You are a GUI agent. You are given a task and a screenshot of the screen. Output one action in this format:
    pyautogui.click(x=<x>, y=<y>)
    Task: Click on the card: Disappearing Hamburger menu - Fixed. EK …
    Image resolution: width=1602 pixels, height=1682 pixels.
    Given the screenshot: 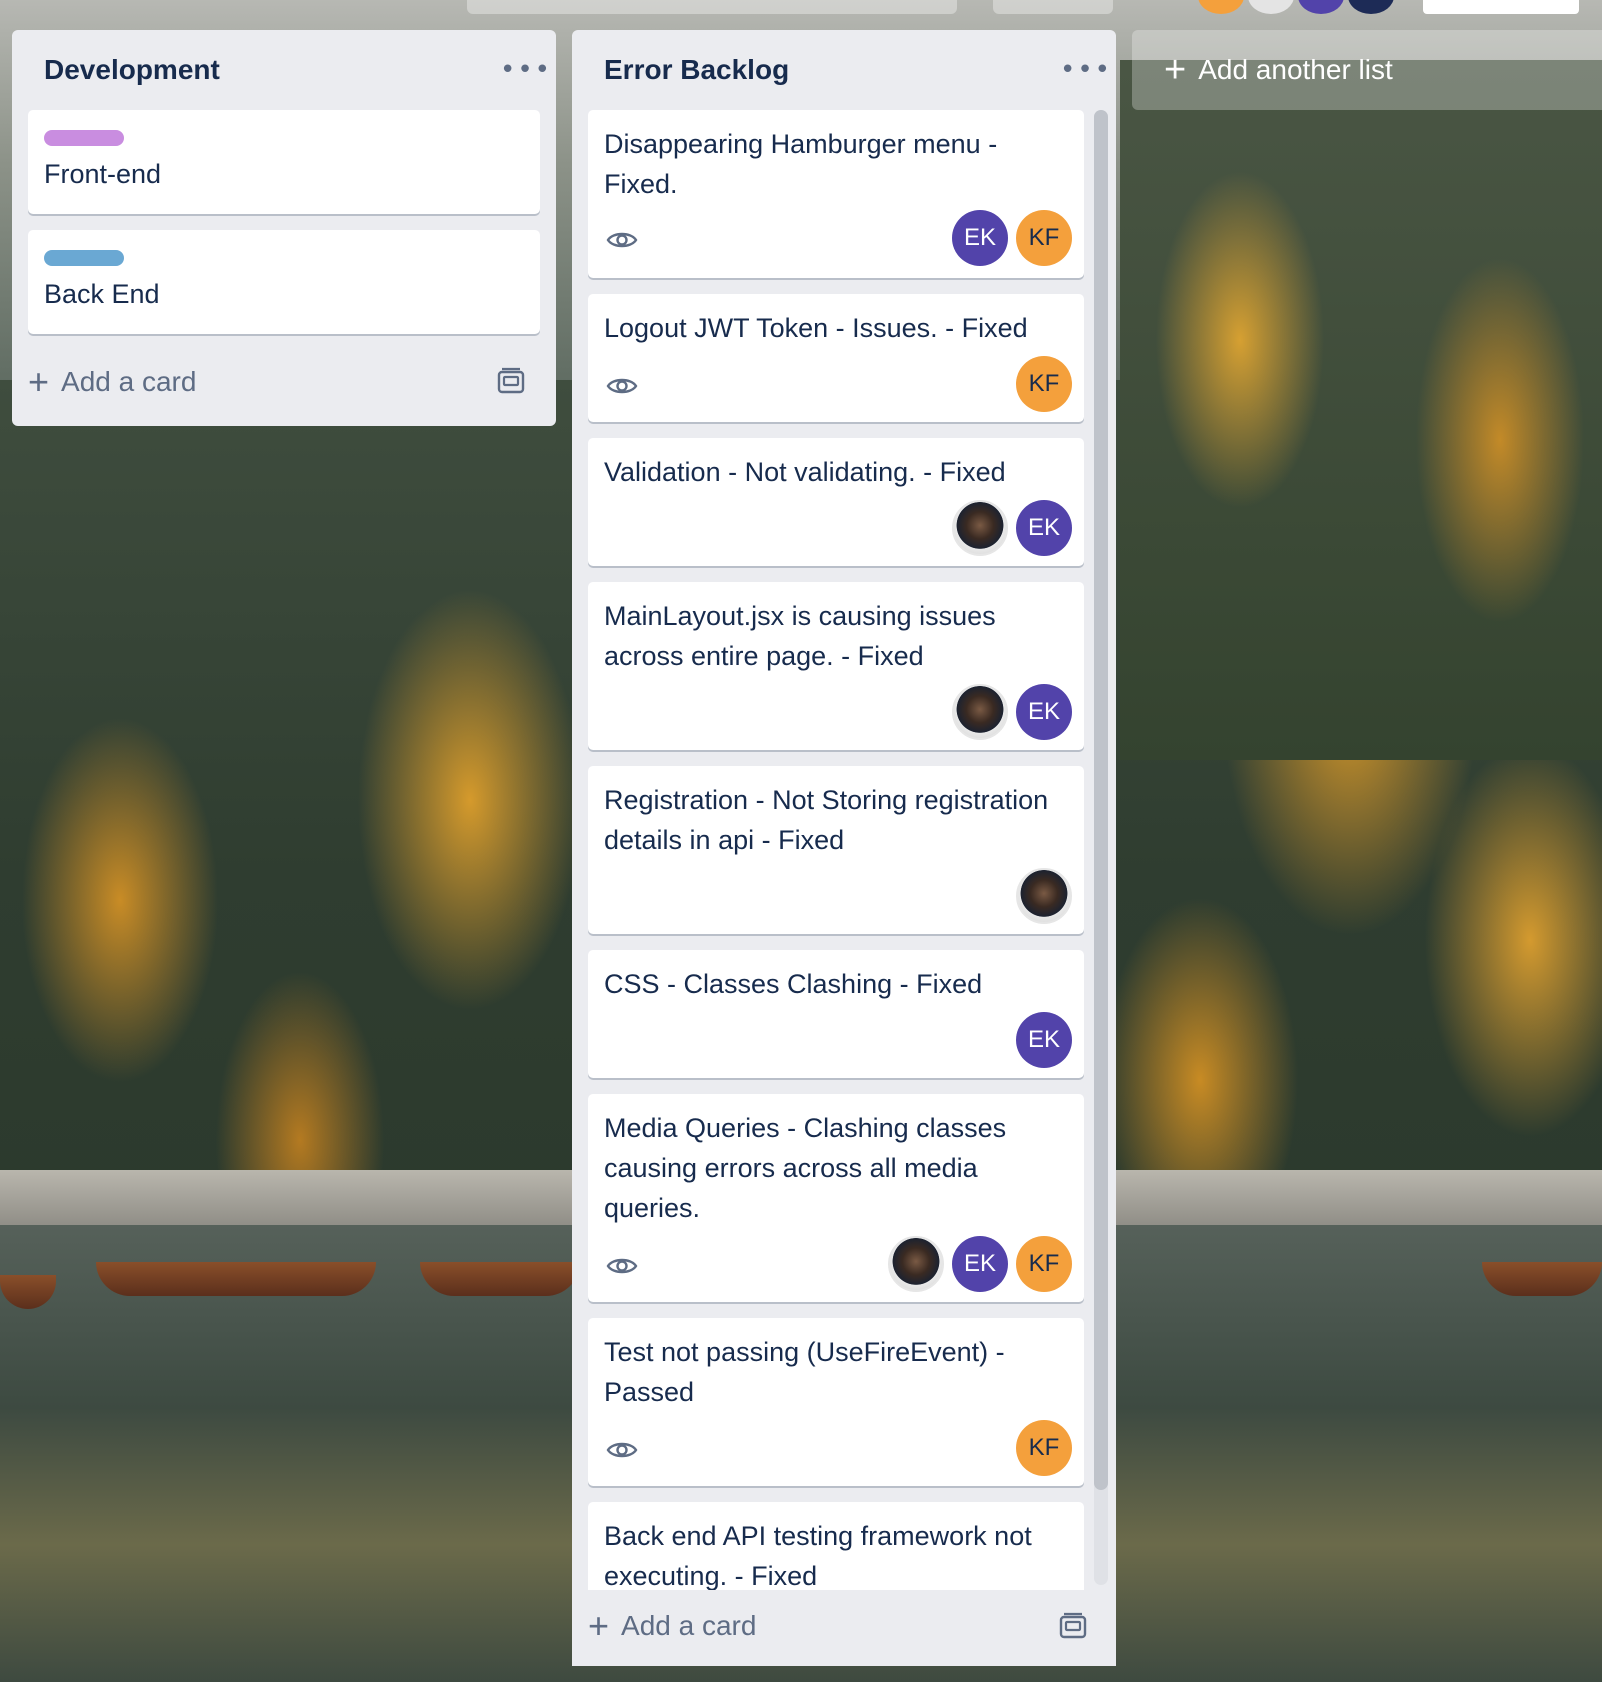 What is the action you would take?
    pyautogui.click(x=836, y=194)
    